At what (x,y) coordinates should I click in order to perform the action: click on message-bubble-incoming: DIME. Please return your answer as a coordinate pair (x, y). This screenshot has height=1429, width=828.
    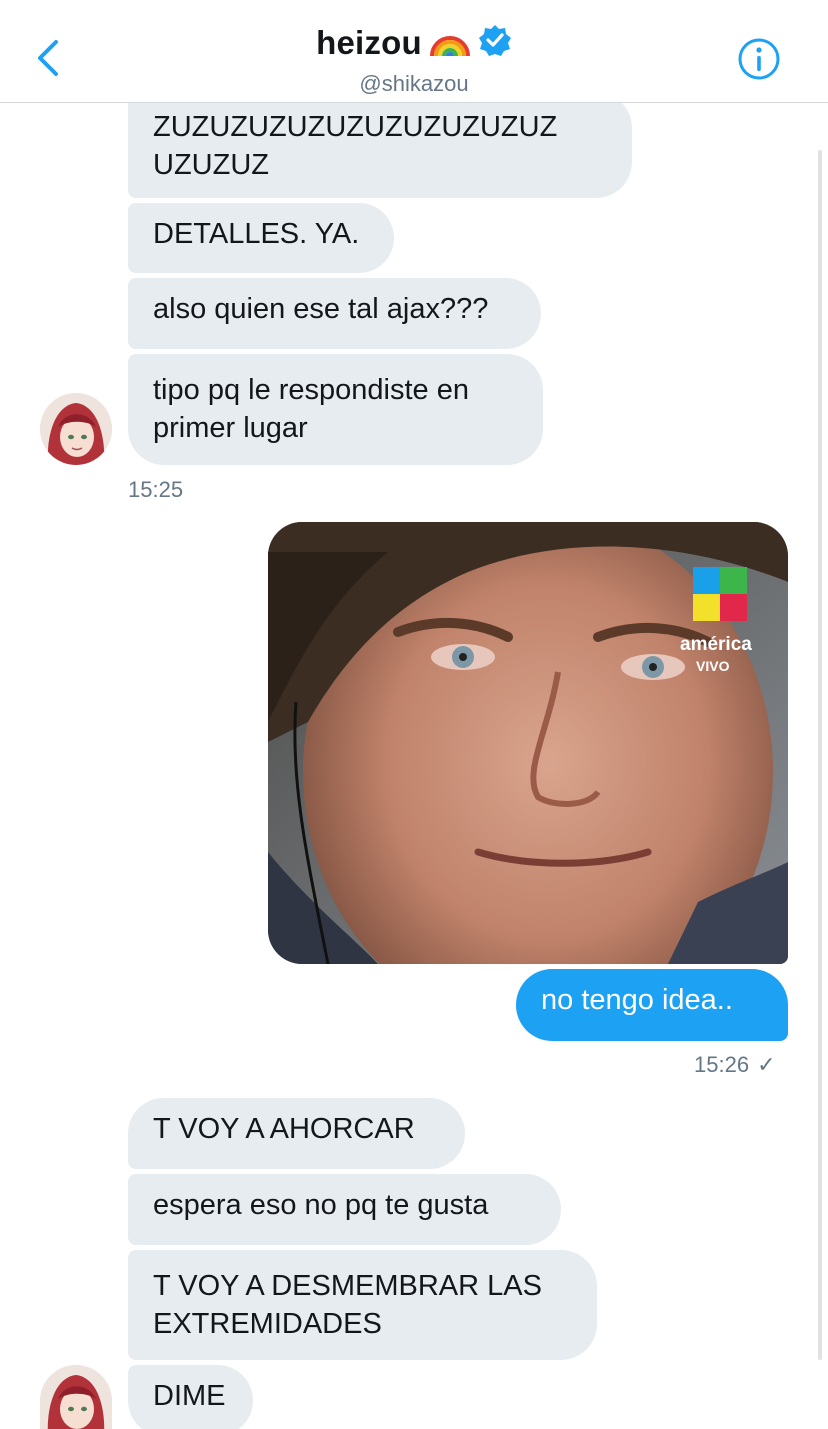
    Looking at the image, I should click on (190, 1397).